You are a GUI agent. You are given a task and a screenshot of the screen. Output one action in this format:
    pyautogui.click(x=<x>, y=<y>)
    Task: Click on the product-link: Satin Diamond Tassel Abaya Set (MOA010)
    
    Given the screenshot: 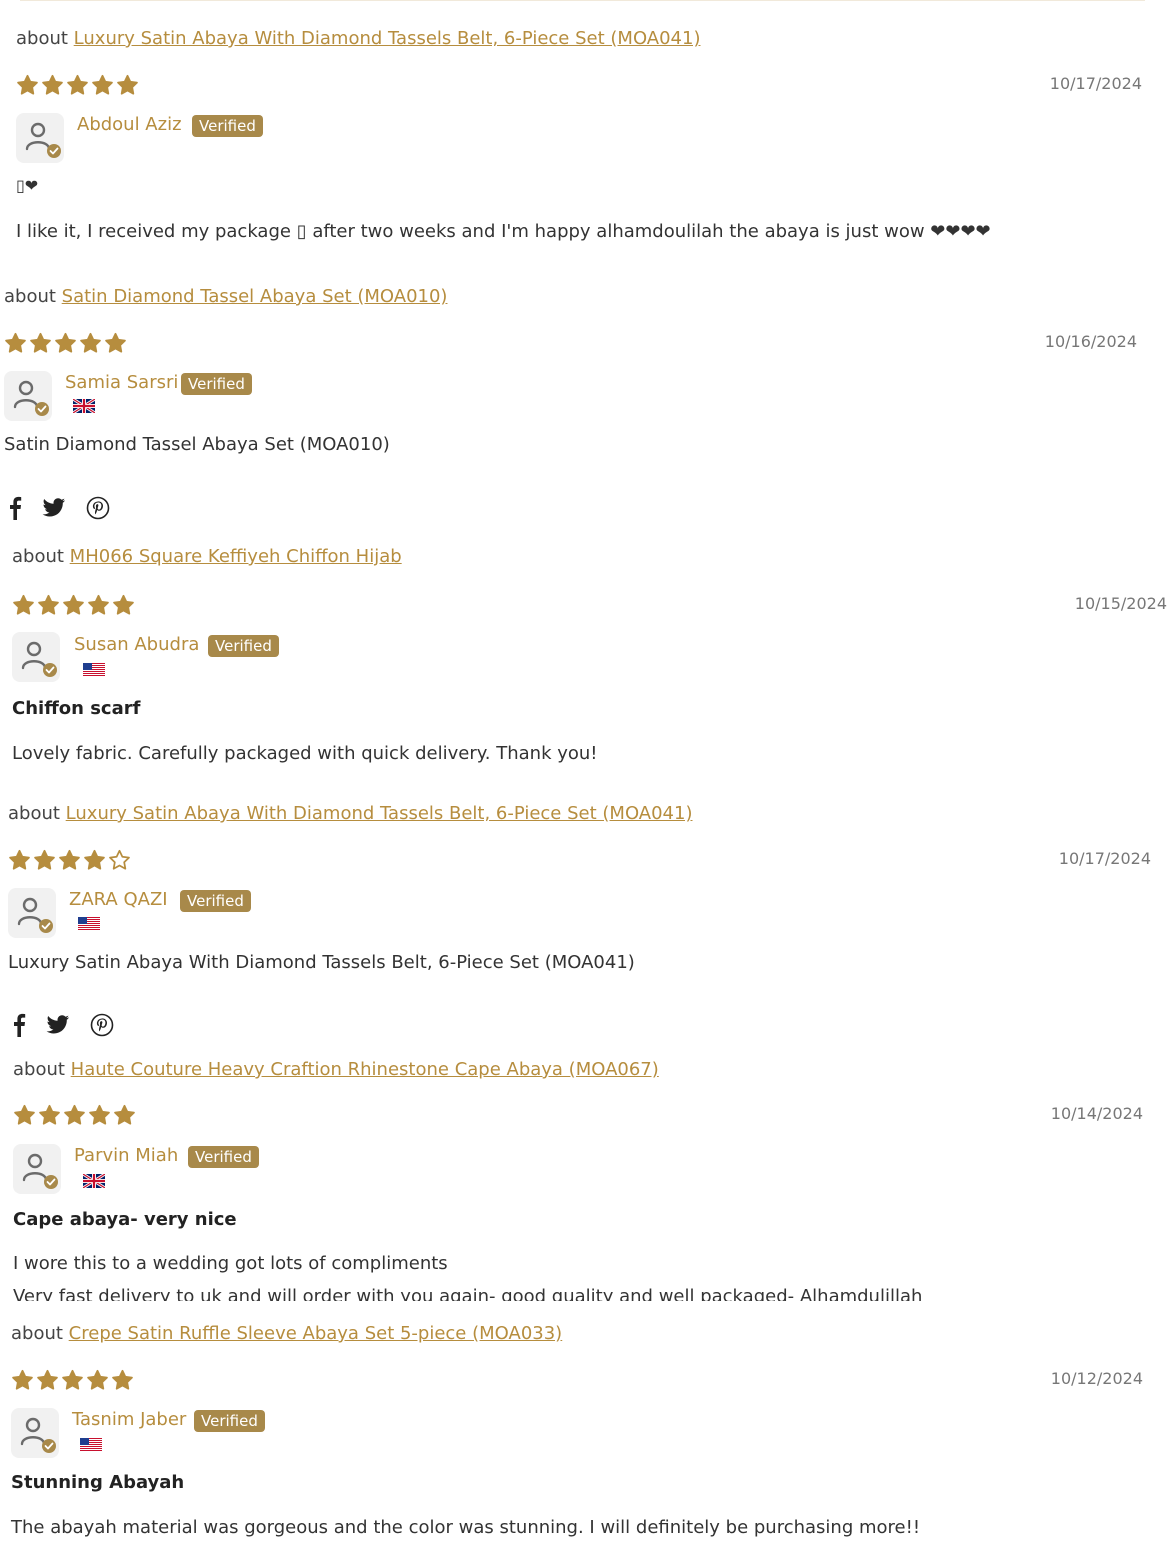 What is the action you would take?
    pyautogui.click(x=255, y=296)
    